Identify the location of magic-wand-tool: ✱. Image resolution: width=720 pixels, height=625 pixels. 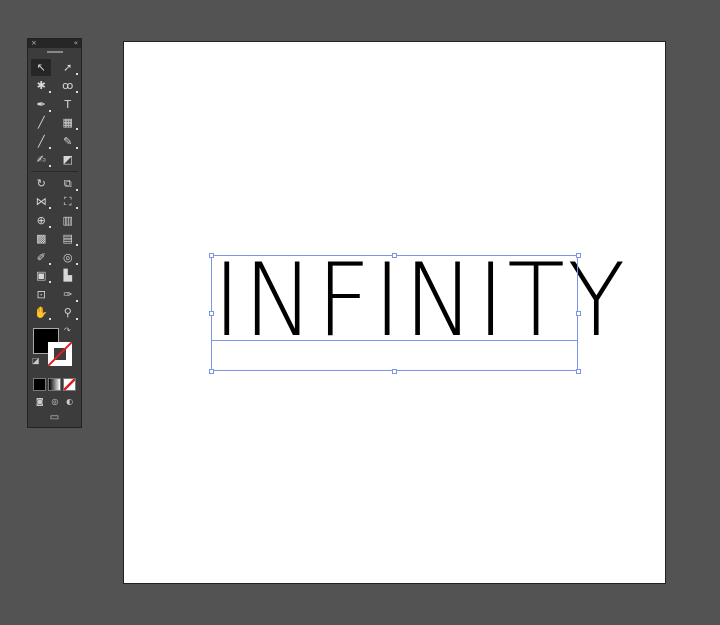
(41, 85).